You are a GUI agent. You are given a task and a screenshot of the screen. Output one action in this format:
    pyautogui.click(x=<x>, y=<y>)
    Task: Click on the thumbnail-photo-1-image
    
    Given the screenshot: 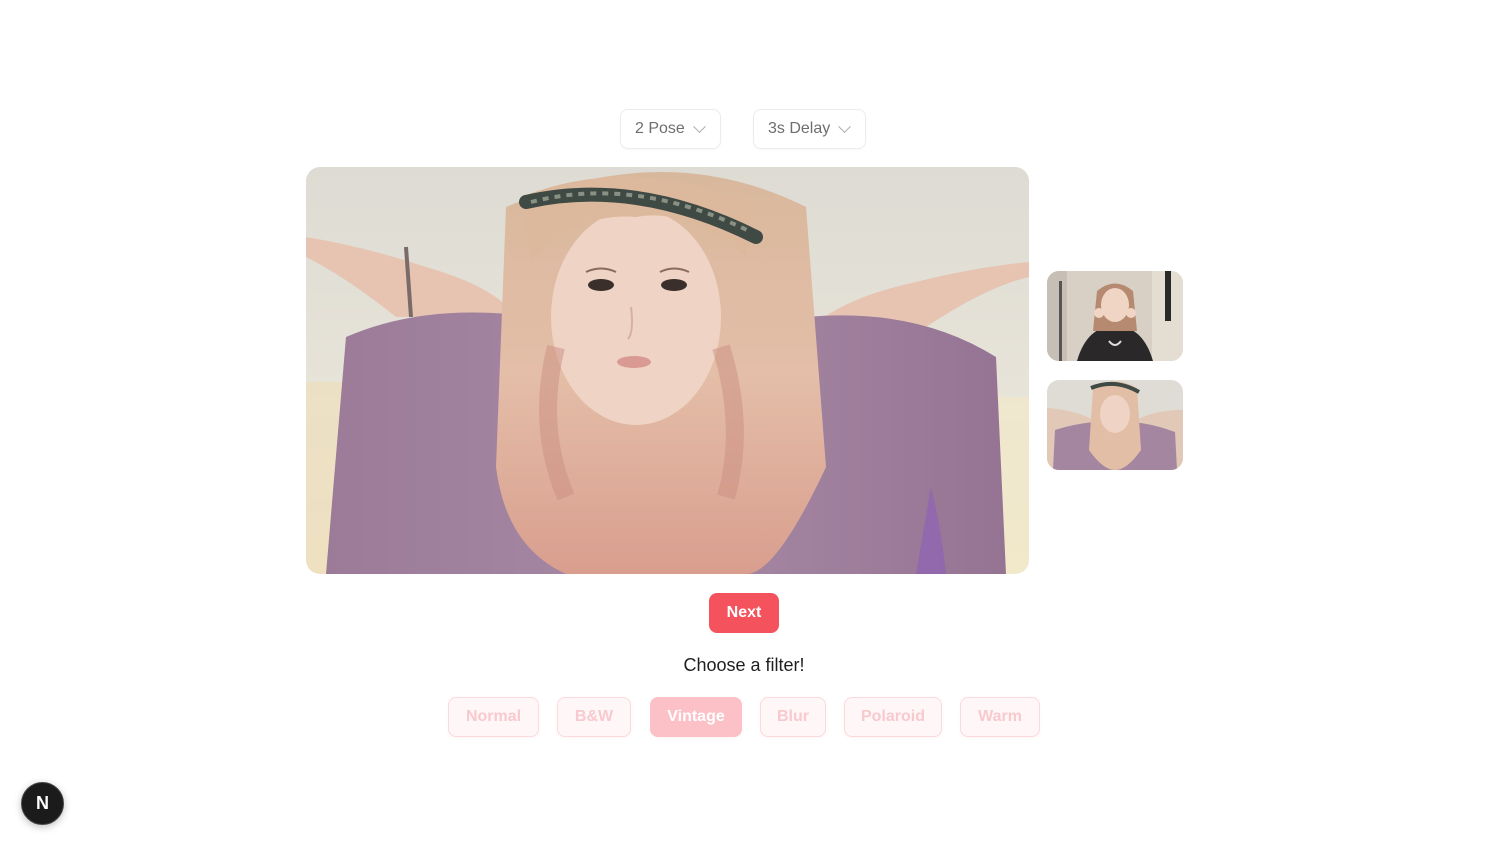 What is the action you would take?
    pyautogui.click(x=1115, y=316)
    